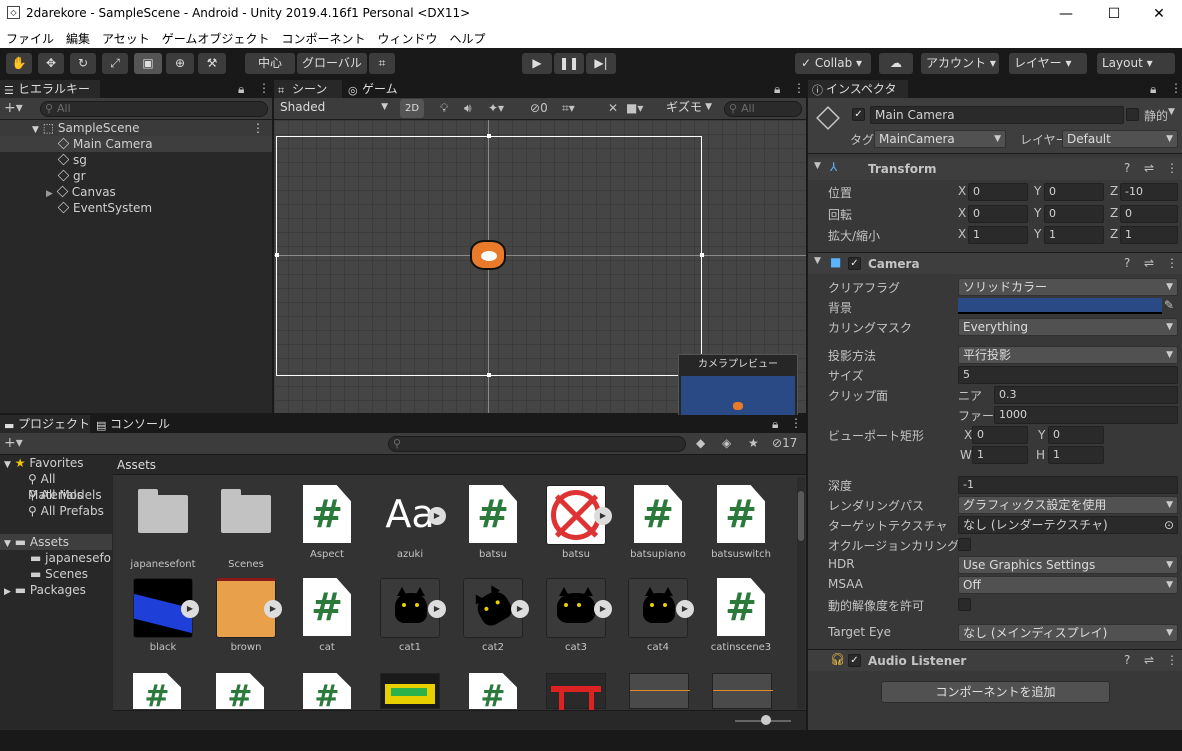 The width and height of the screenshot is (1182, 751). I want to click on asset-breadcrumb: Assets, so click(459, 465).